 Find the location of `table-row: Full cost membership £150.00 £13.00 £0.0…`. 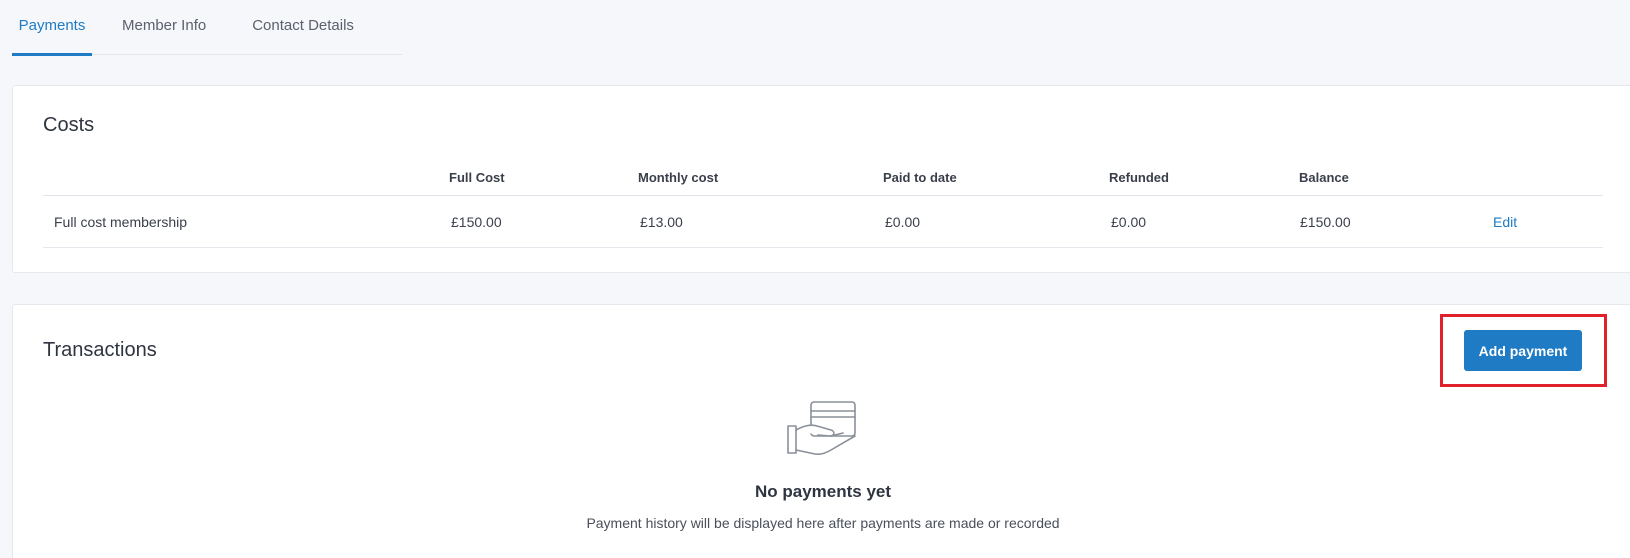

table-row: Full cost membership £150.00 £13.00 £0.0… is located at coordinates (823, 222).